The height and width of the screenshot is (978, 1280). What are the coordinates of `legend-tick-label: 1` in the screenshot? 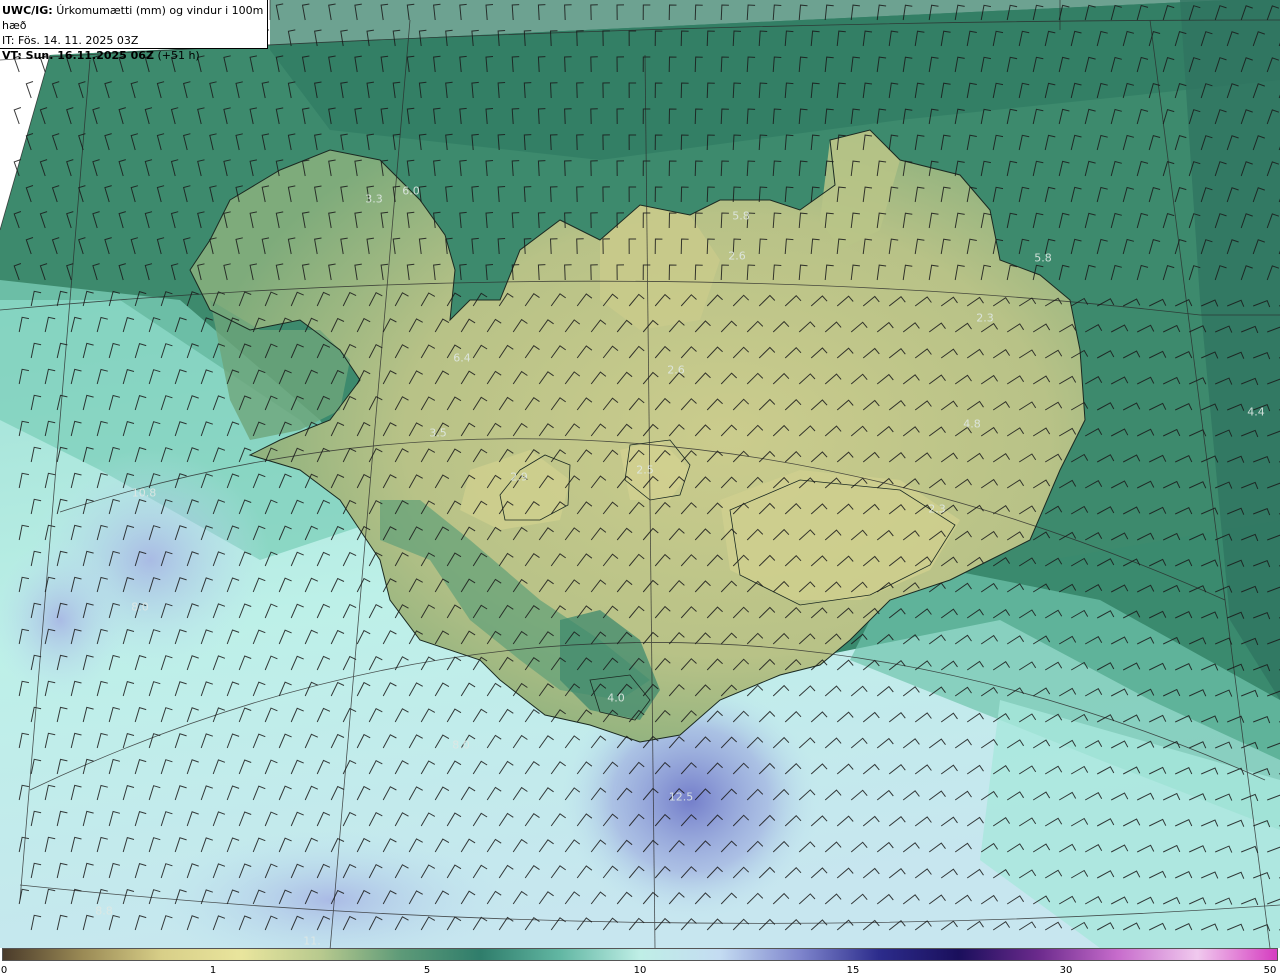 It's located at (213, 970).